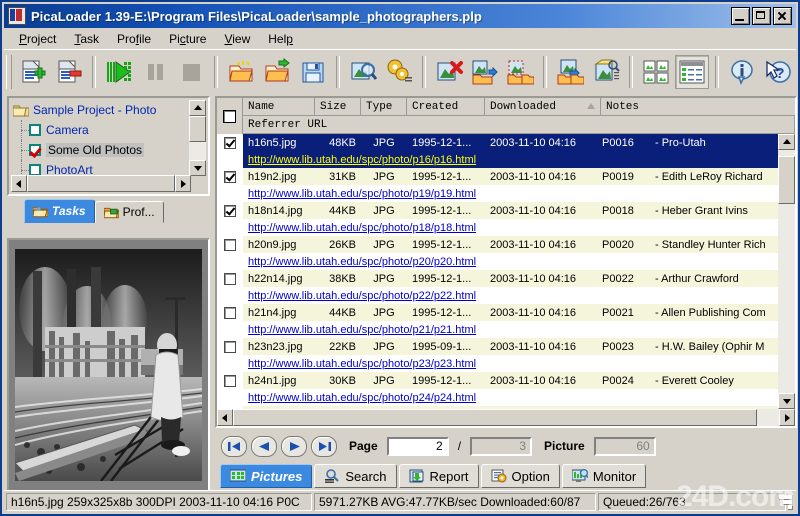 Image resolution: width=800 pixels, height=516 pixels. I want to click on detail-view-icon, so click(692, 72).